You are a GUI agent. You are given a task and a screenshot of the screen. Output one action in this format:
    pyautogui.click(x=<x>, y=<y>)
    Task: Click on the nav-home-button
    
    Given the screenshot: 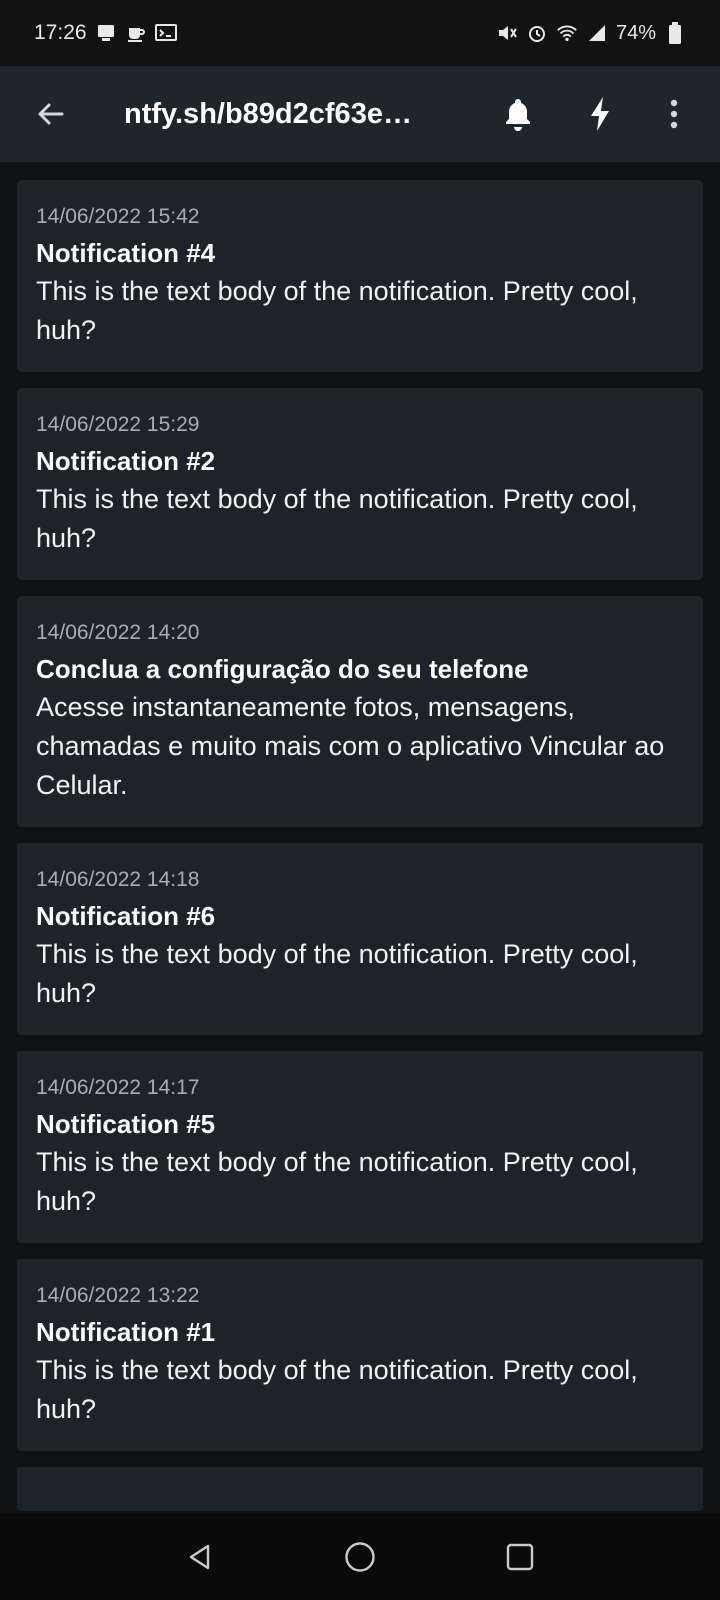 What is the action you would take?
    pyautogui.click(x=360, y=1557)
    